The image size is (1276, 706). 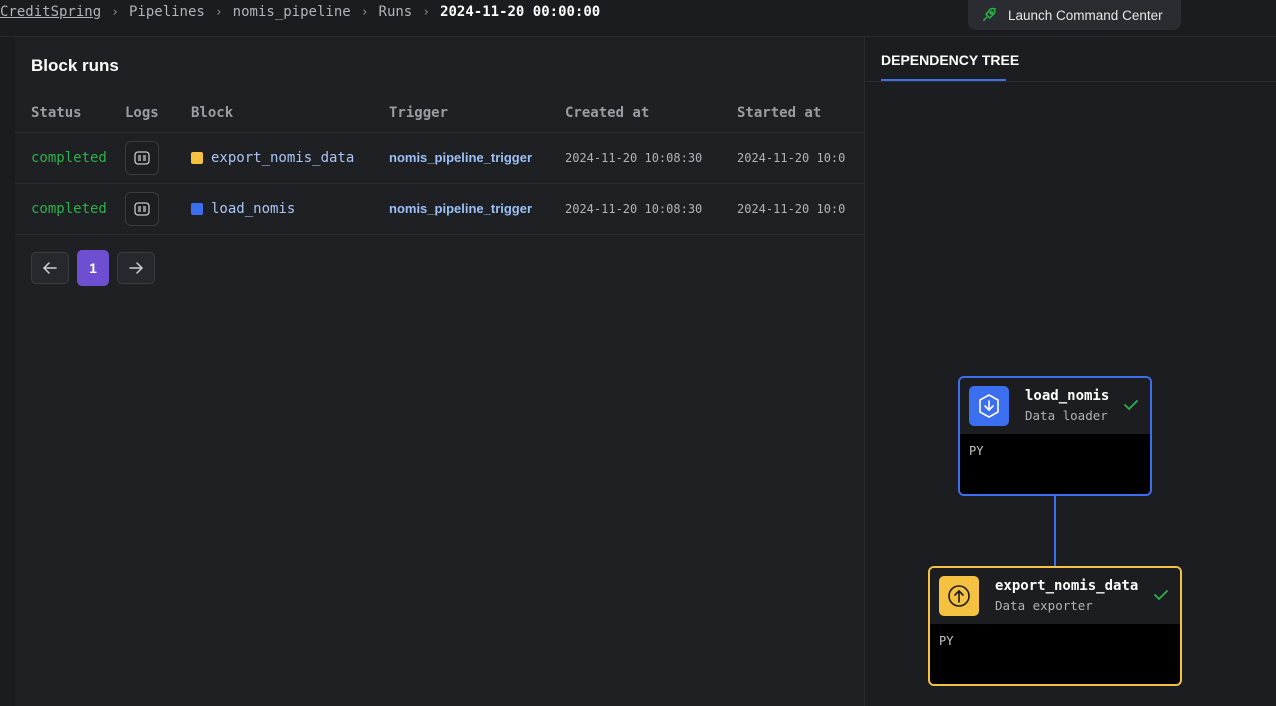 I want to click on block-name: load_nomis, so click(x=253, y=208).